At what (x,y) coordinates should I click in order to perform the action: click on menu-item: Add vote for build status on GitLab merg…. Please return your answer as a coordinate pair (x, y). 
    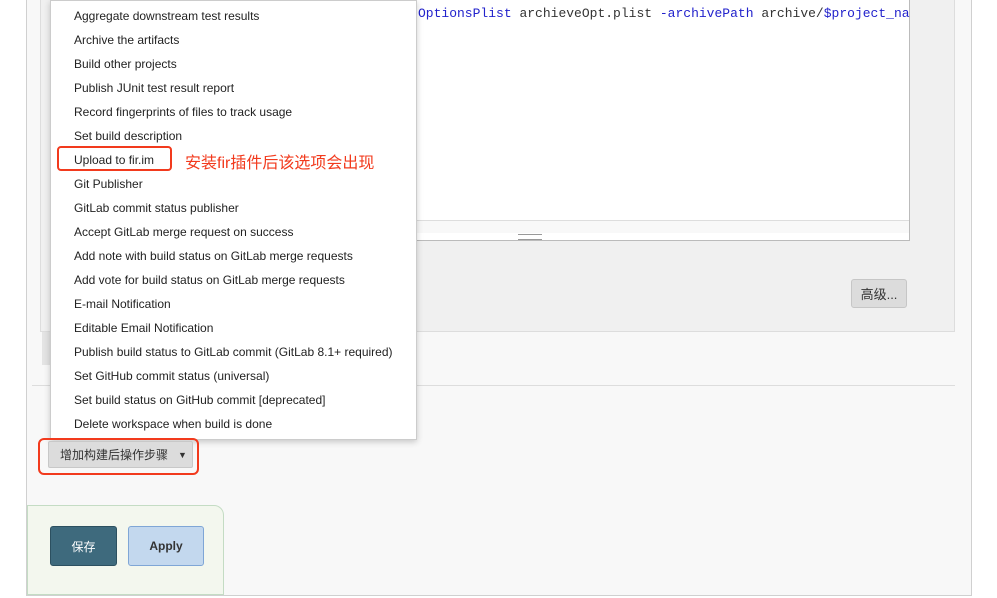
    Looking at the image, I should click on (233, 280).